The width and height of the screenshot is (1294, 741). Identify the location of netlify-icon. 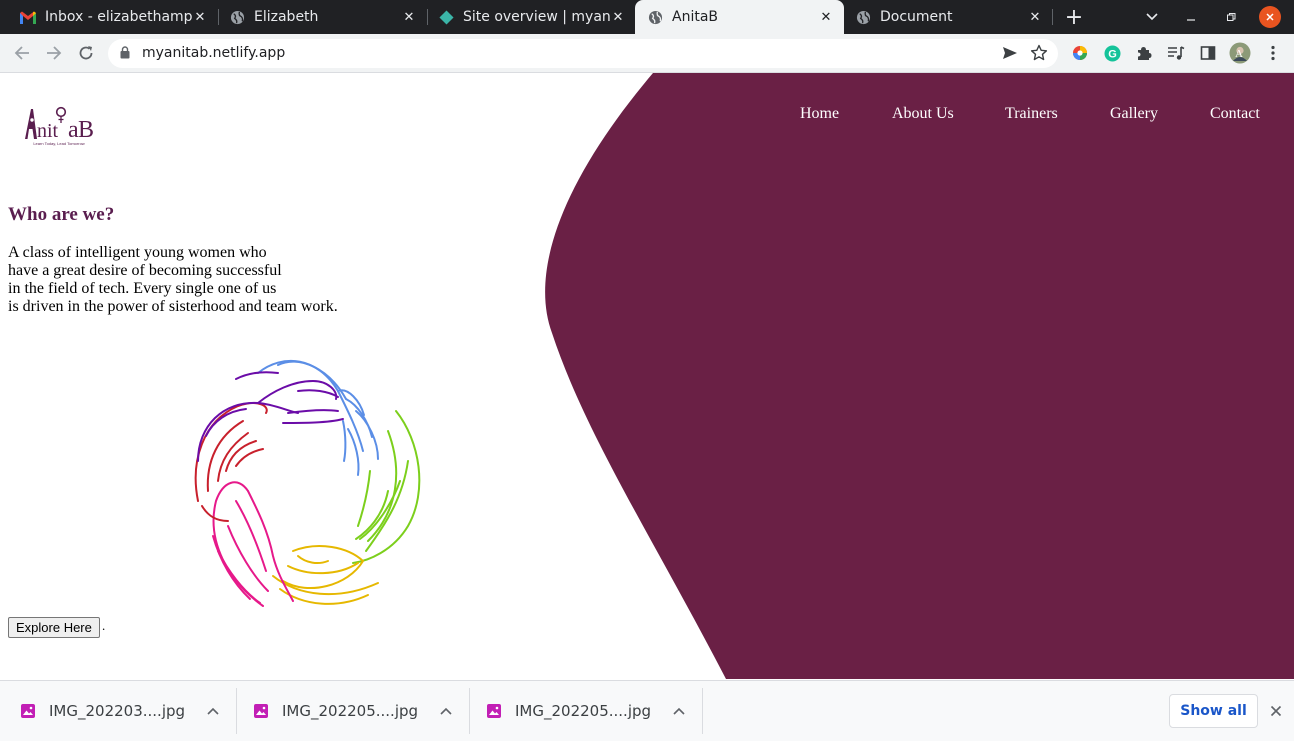
(446, 17).